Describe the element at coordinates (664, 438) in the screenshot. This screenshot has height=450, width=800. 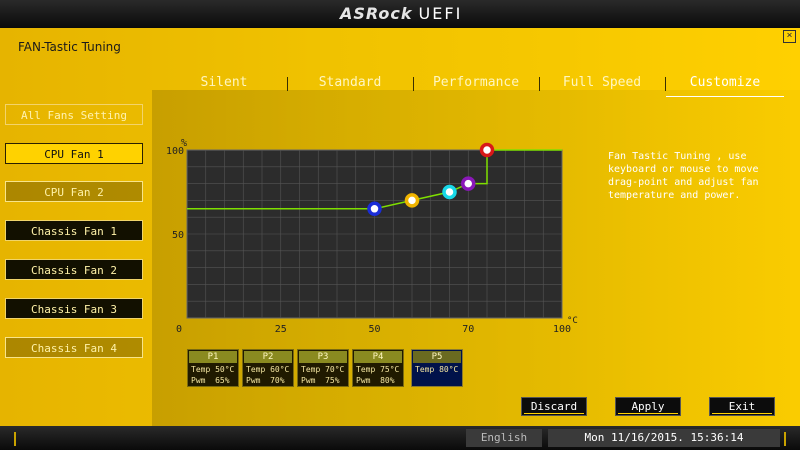
I see `date-time-display: Mon 11/16/2015. 15:36:14` at that location.